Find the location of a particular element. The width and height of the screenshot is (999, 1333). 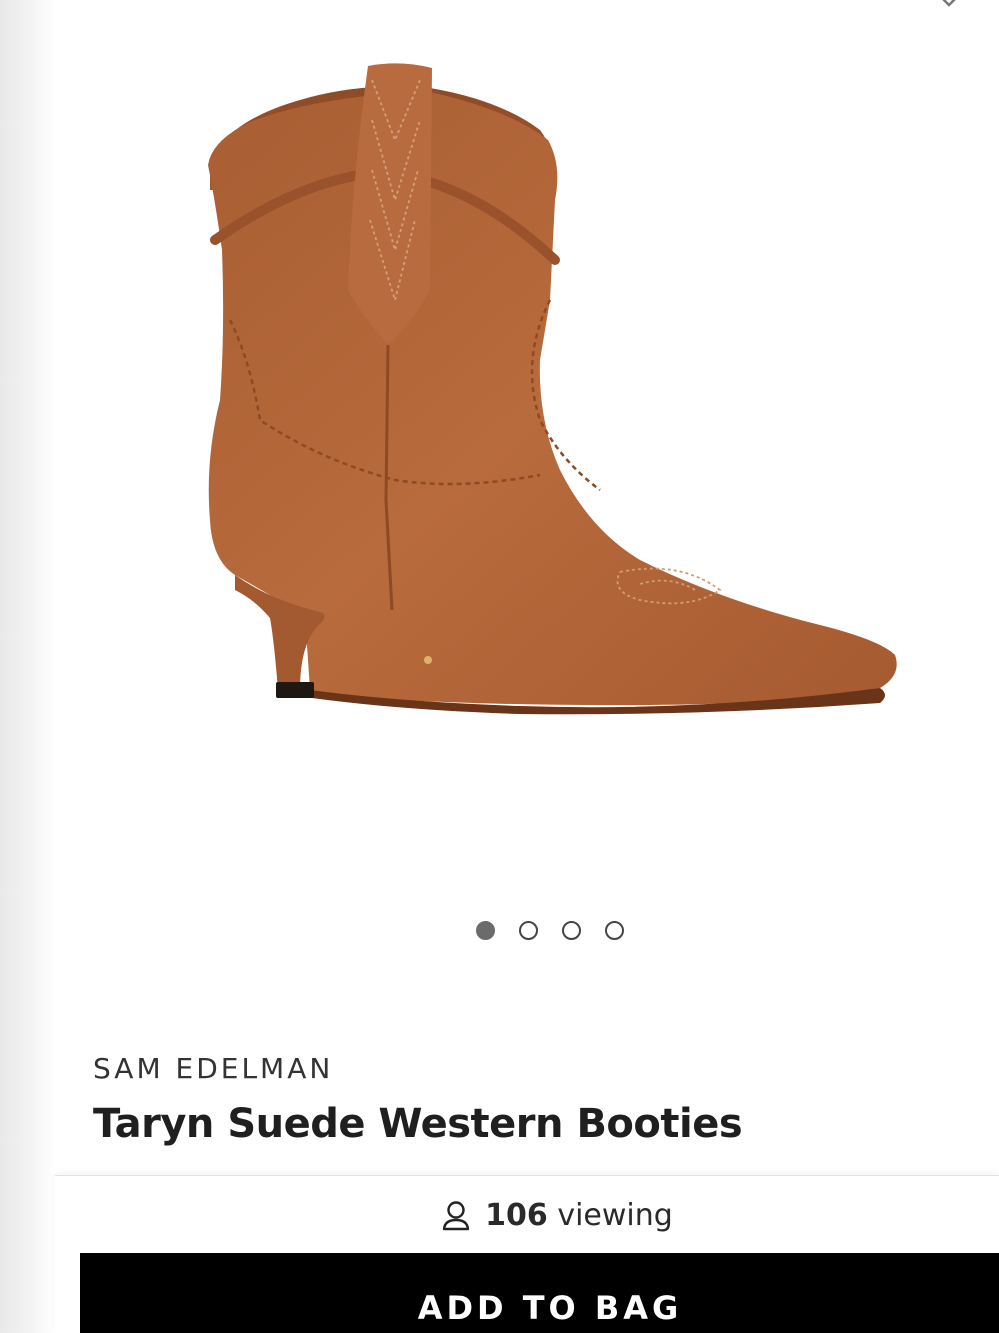

viewing-label: viewing is located at coordinates (615, 1215).